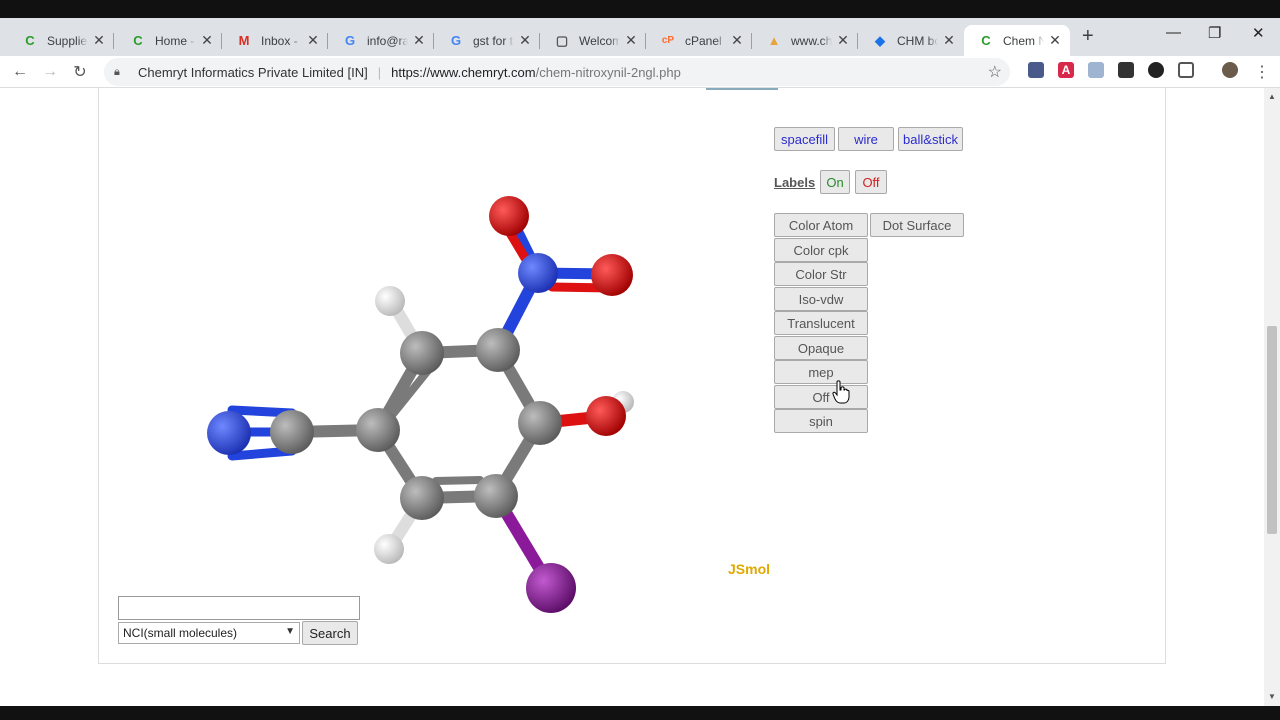 This screenshot has width=1280, height=720. What do you see at coordinates (1023, 40) in the screenshot?
I see `tab-title: Chem Ni` at bounding box center [1023, 40].